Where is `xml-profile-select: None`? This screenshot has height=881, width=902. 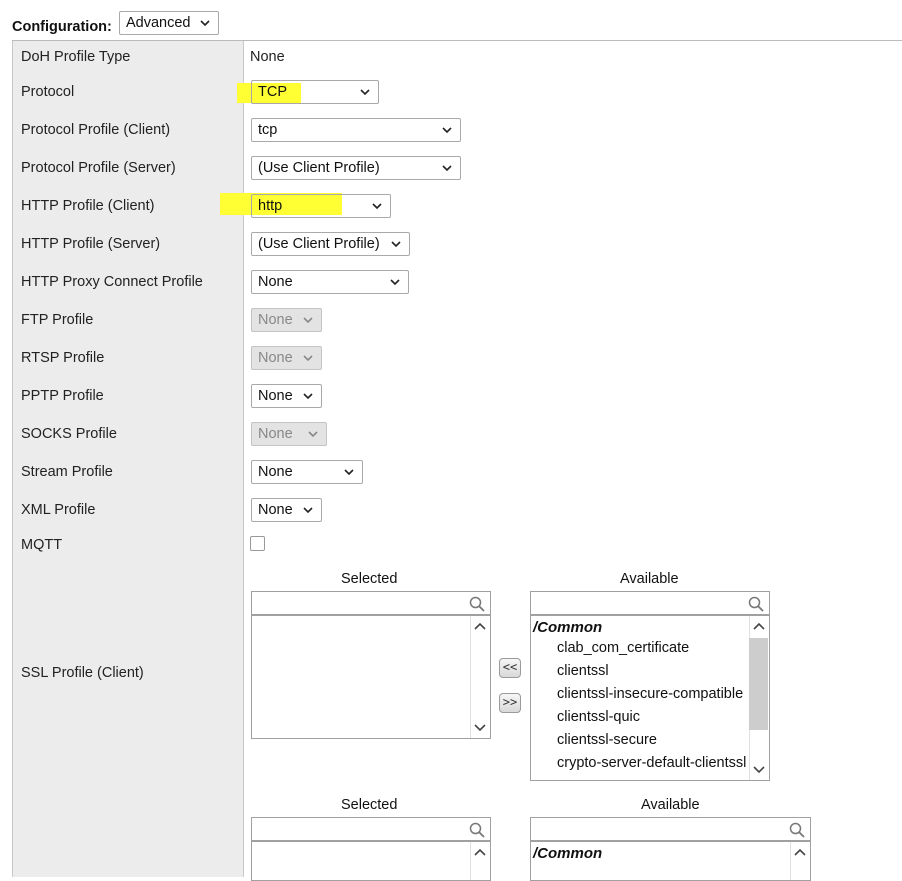
xml-profile-select: None is located at coordinates (286, 510).